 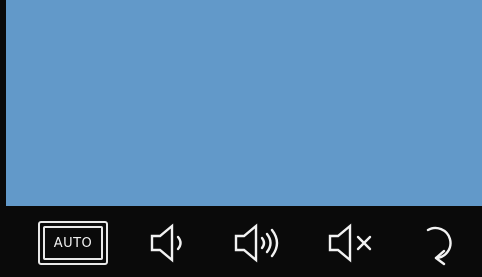 I want to click on volume-high-icon, so click(x=258, y=243).